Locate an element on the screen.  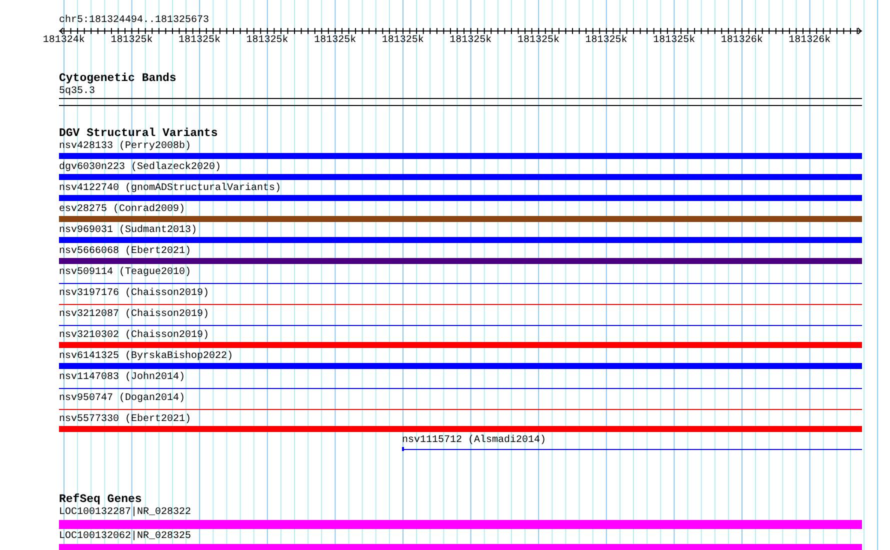
track-title: Cytogenetic Bands is located at coordinates (117, 79).